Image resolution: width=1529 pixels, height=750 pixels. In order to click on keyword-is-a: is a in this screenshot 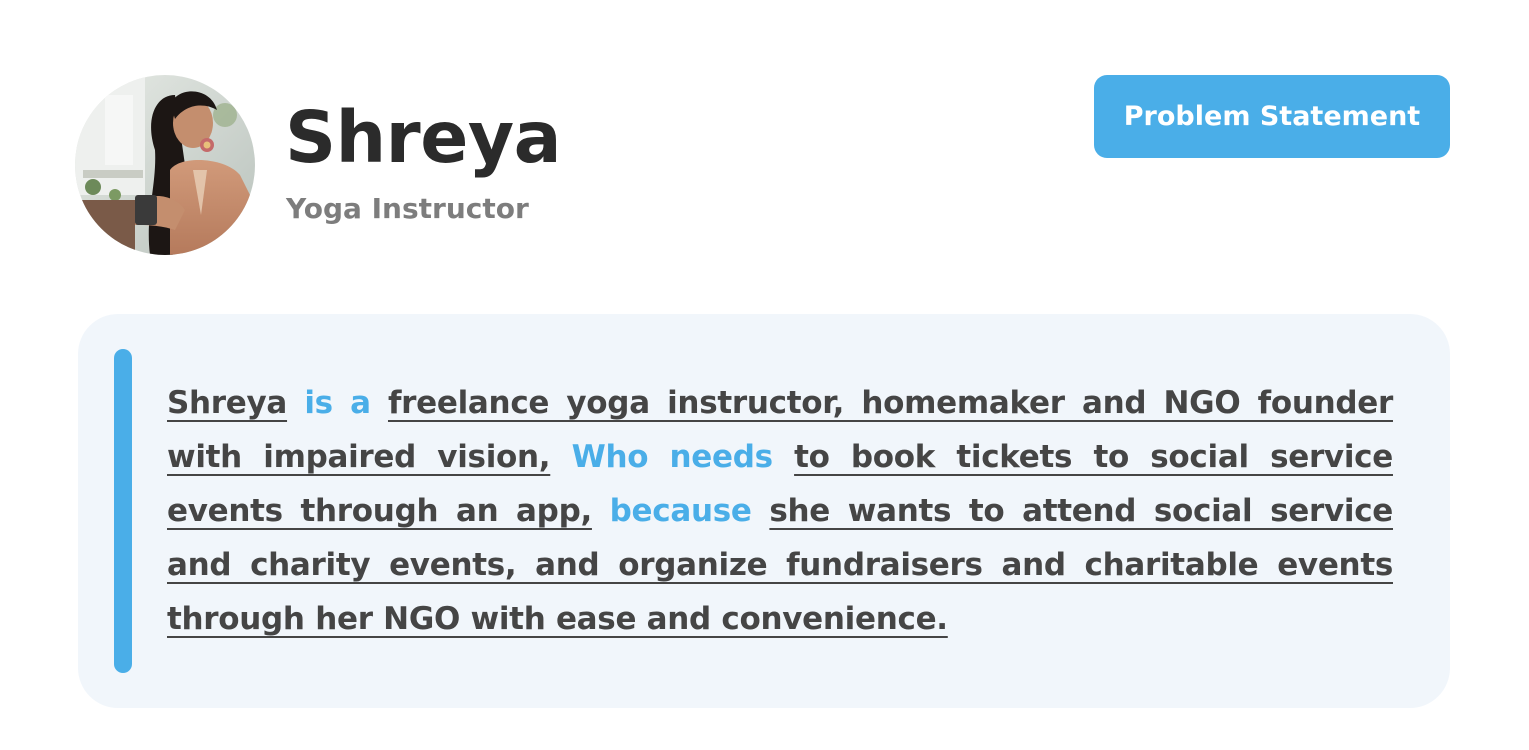, I will do `click(337, 403)`.